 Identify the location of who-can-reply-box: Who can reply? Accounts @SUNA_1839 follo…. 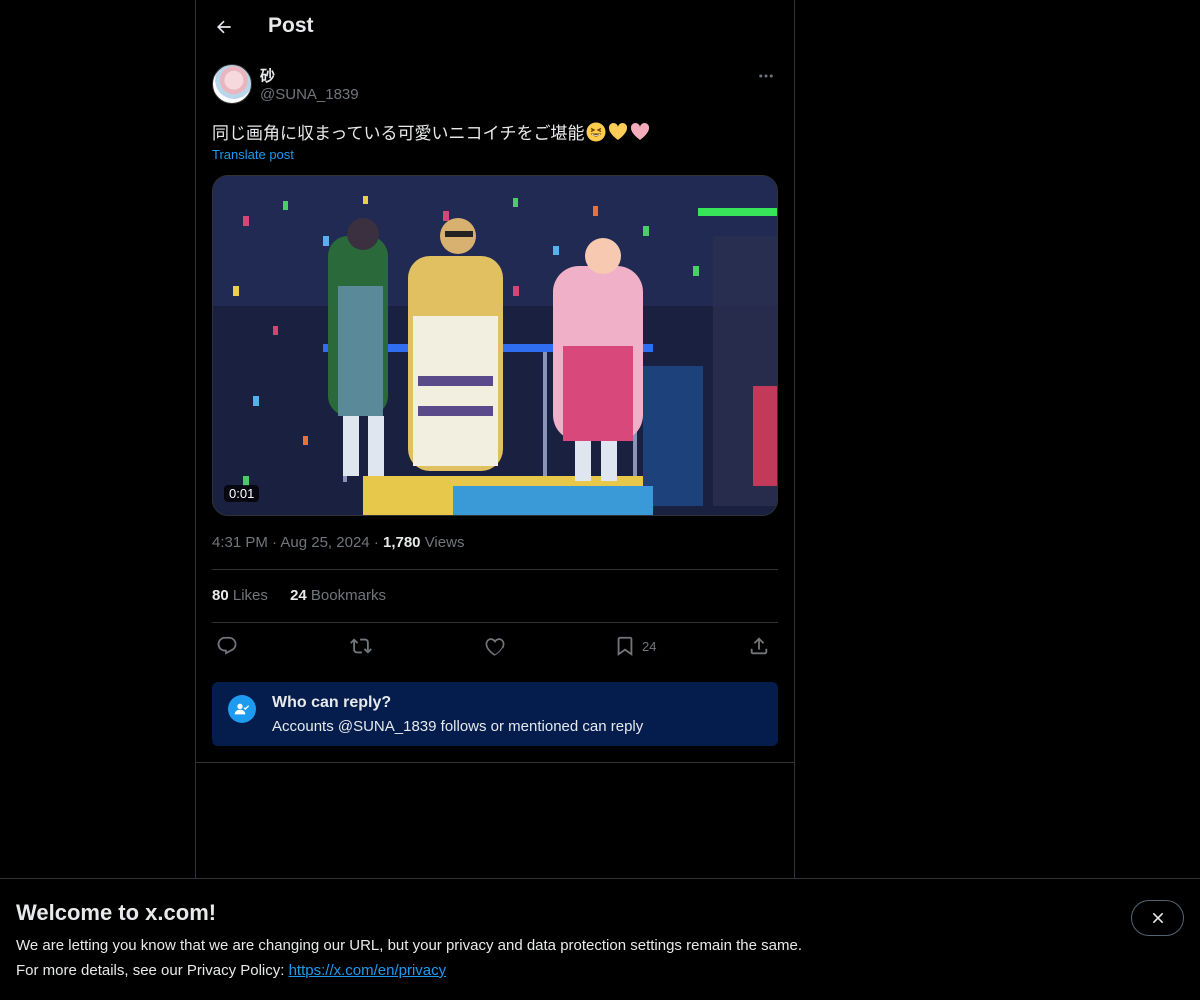
(495, 714).